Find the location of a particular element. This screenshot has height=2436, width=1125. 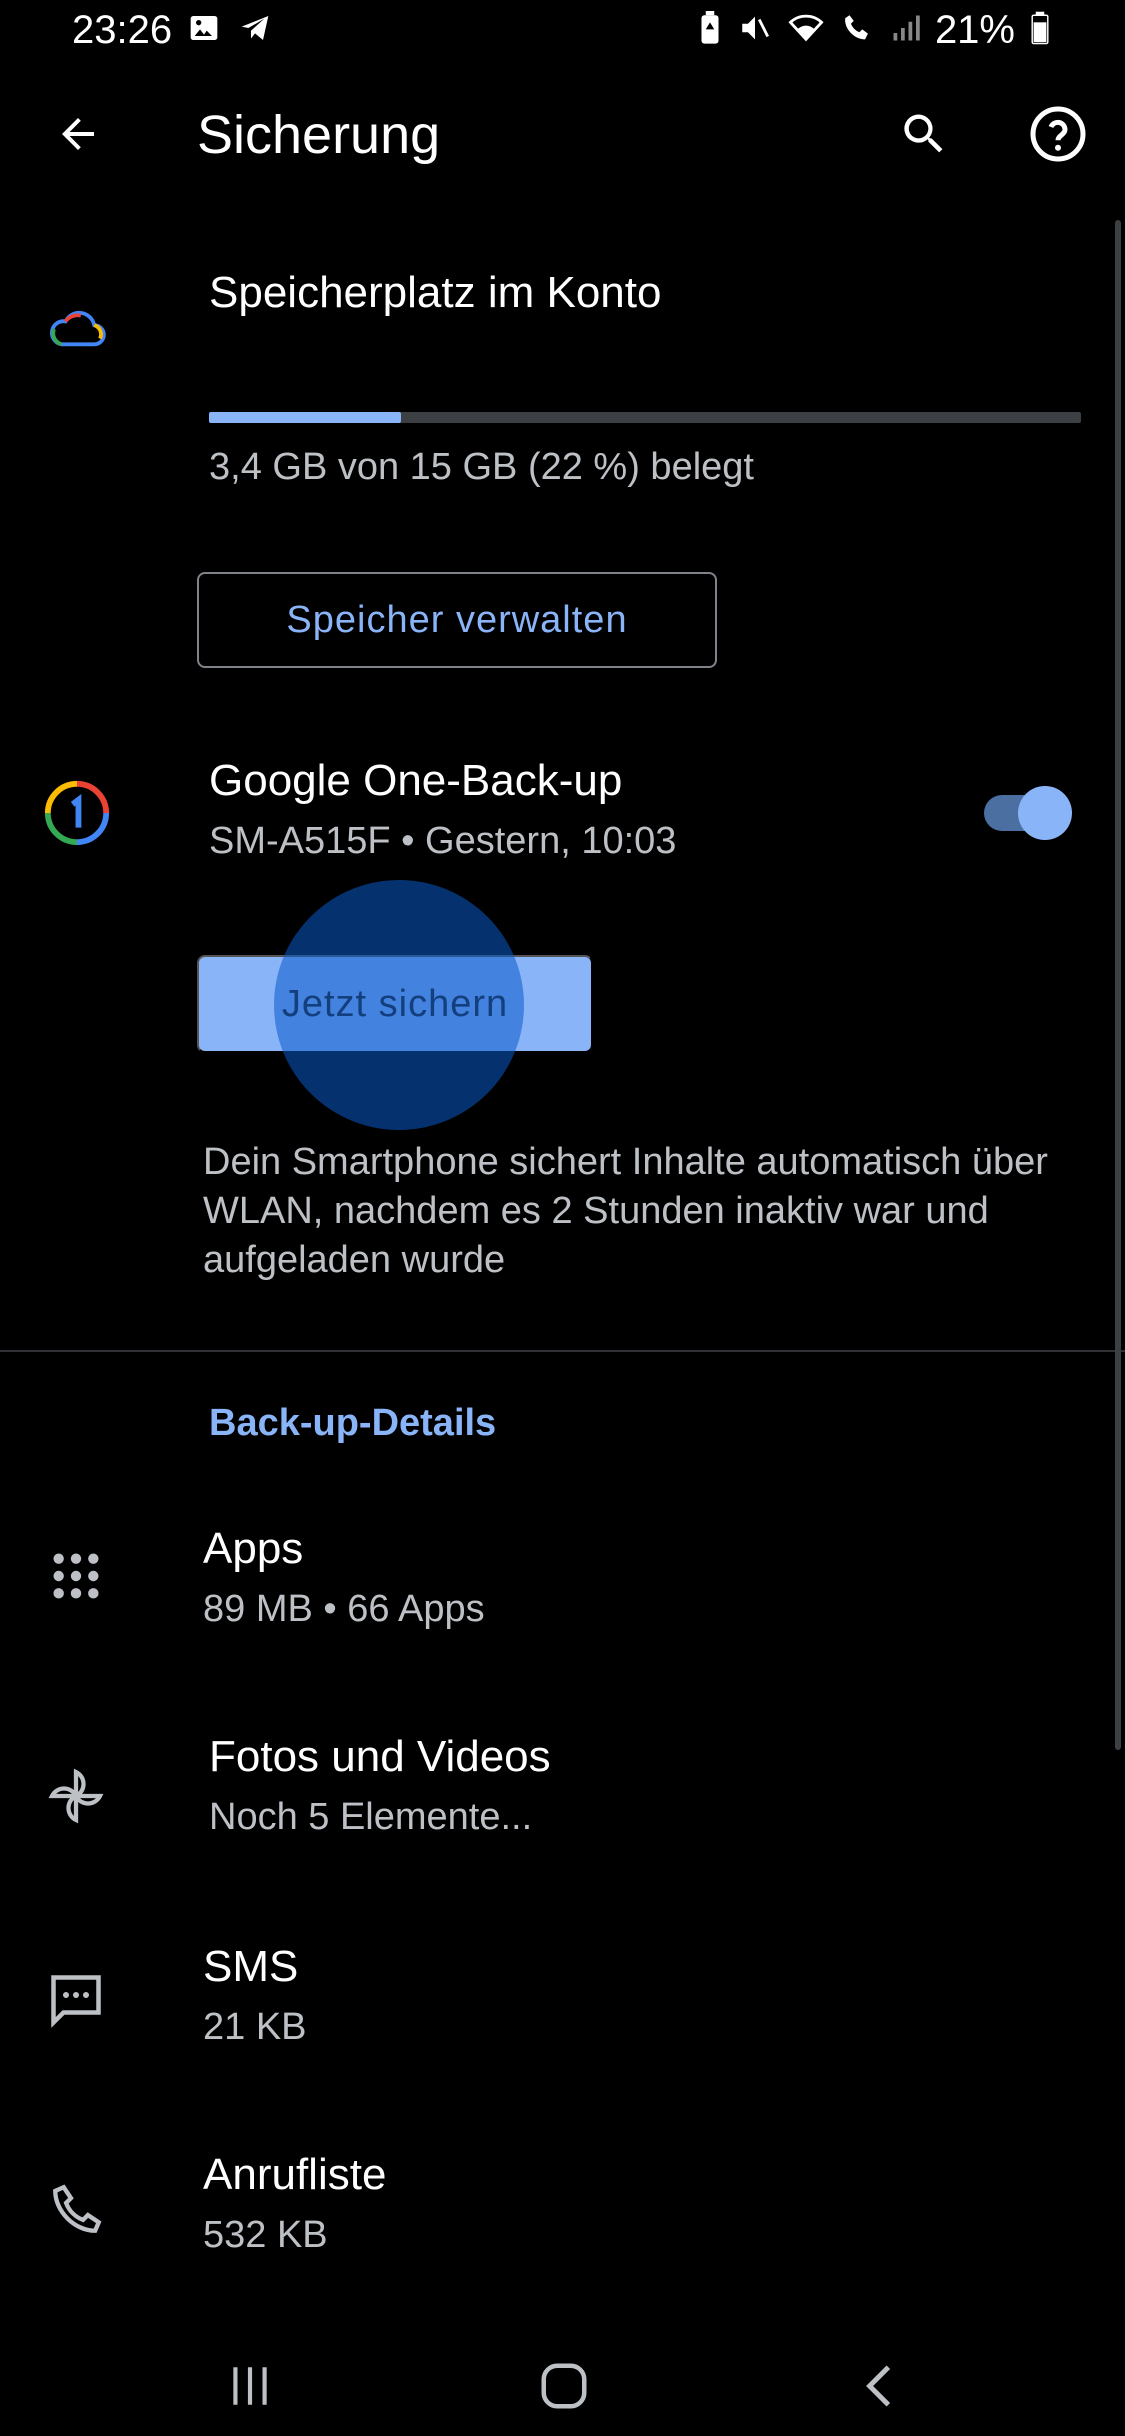

status-time: 23:26 is located at coordinates (122, 30).